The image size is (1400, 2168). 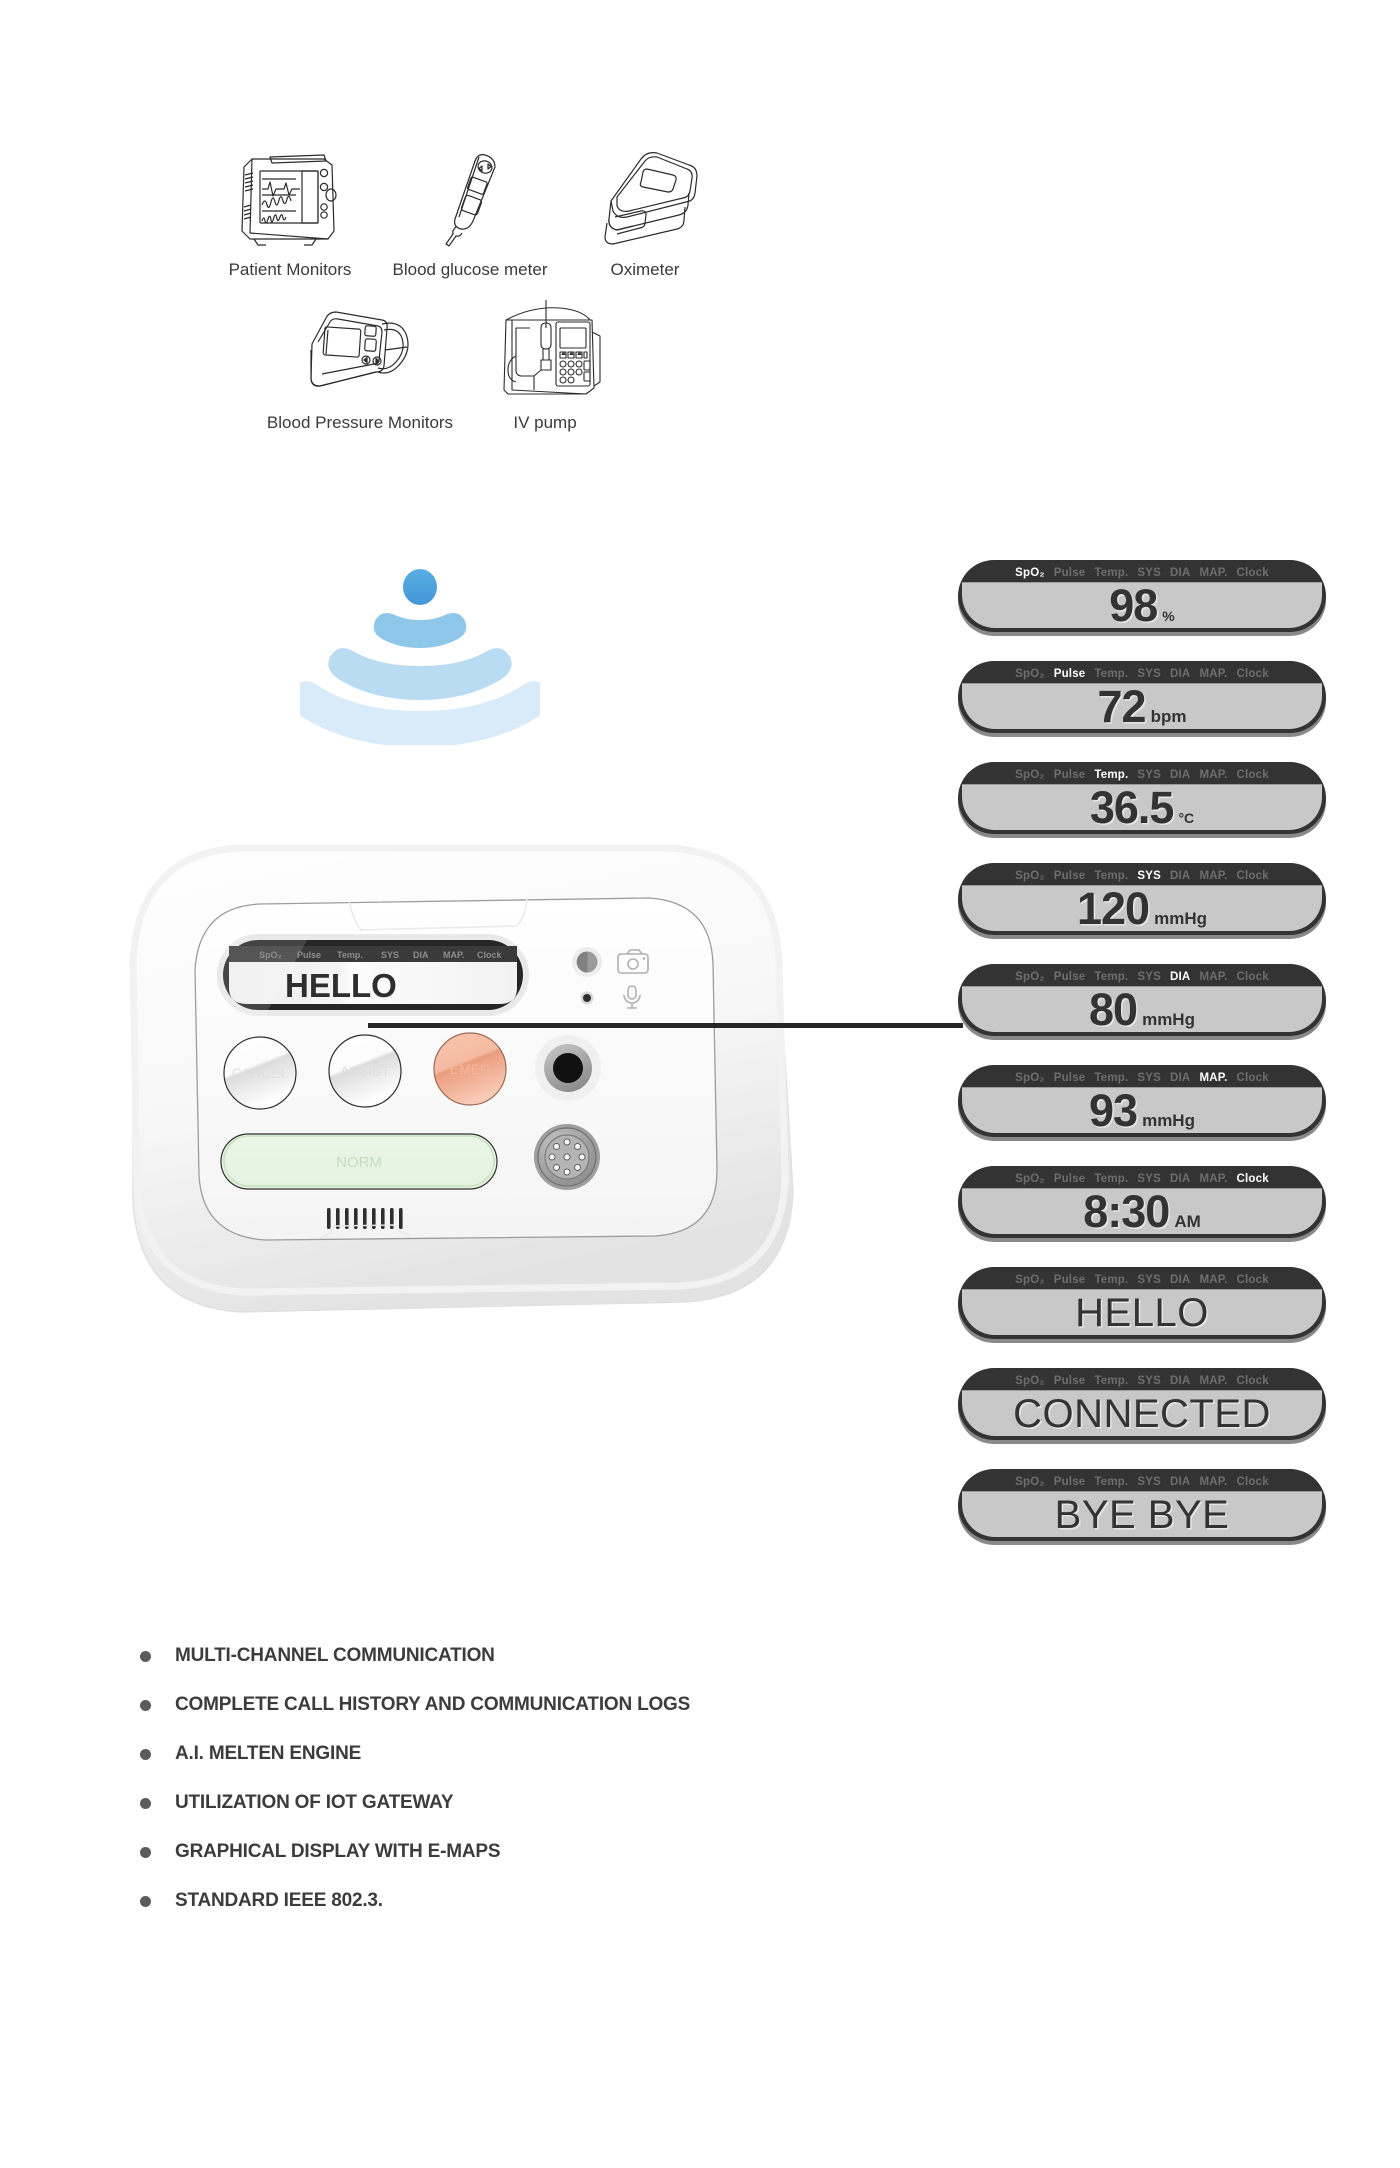 I want to click on display-message: HELLO, so click(x=341, y=985).